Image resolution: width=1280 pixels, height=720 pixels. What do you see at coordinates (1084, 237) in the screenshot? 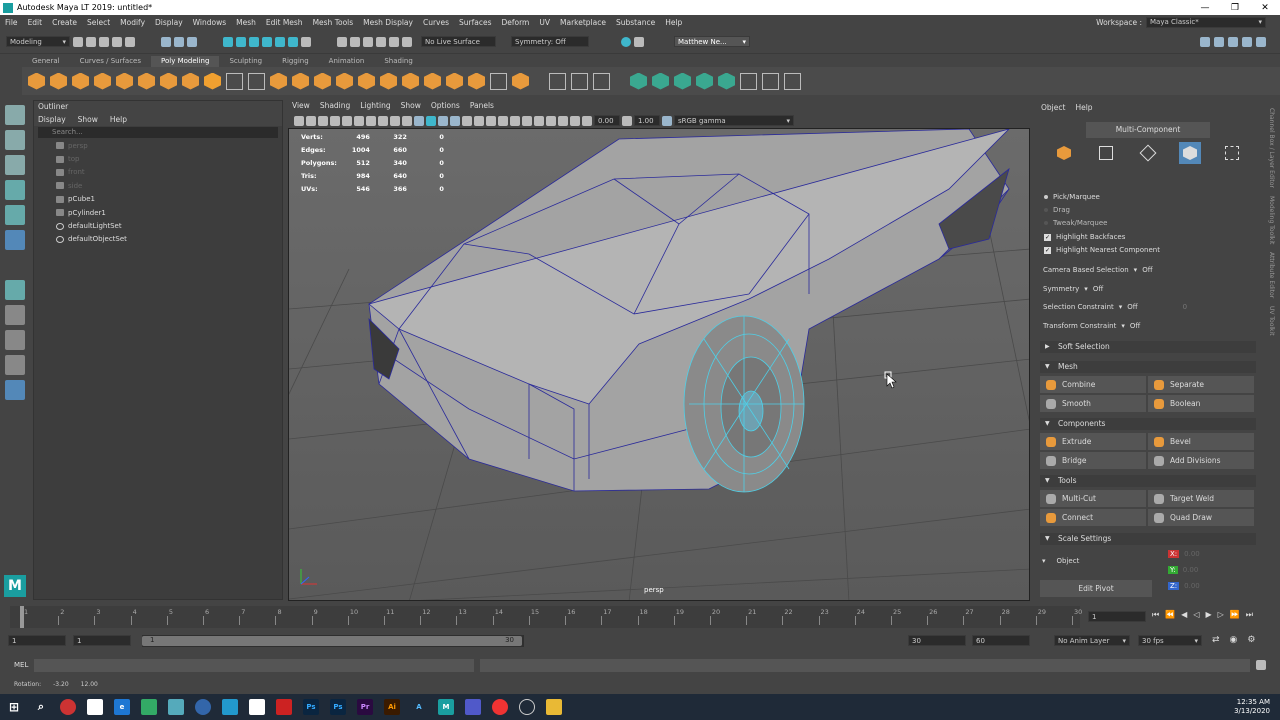
I see `highlight-backfaces-checkbox: ✓ Highlight Backfaces` at bounding box center [1084, 237].